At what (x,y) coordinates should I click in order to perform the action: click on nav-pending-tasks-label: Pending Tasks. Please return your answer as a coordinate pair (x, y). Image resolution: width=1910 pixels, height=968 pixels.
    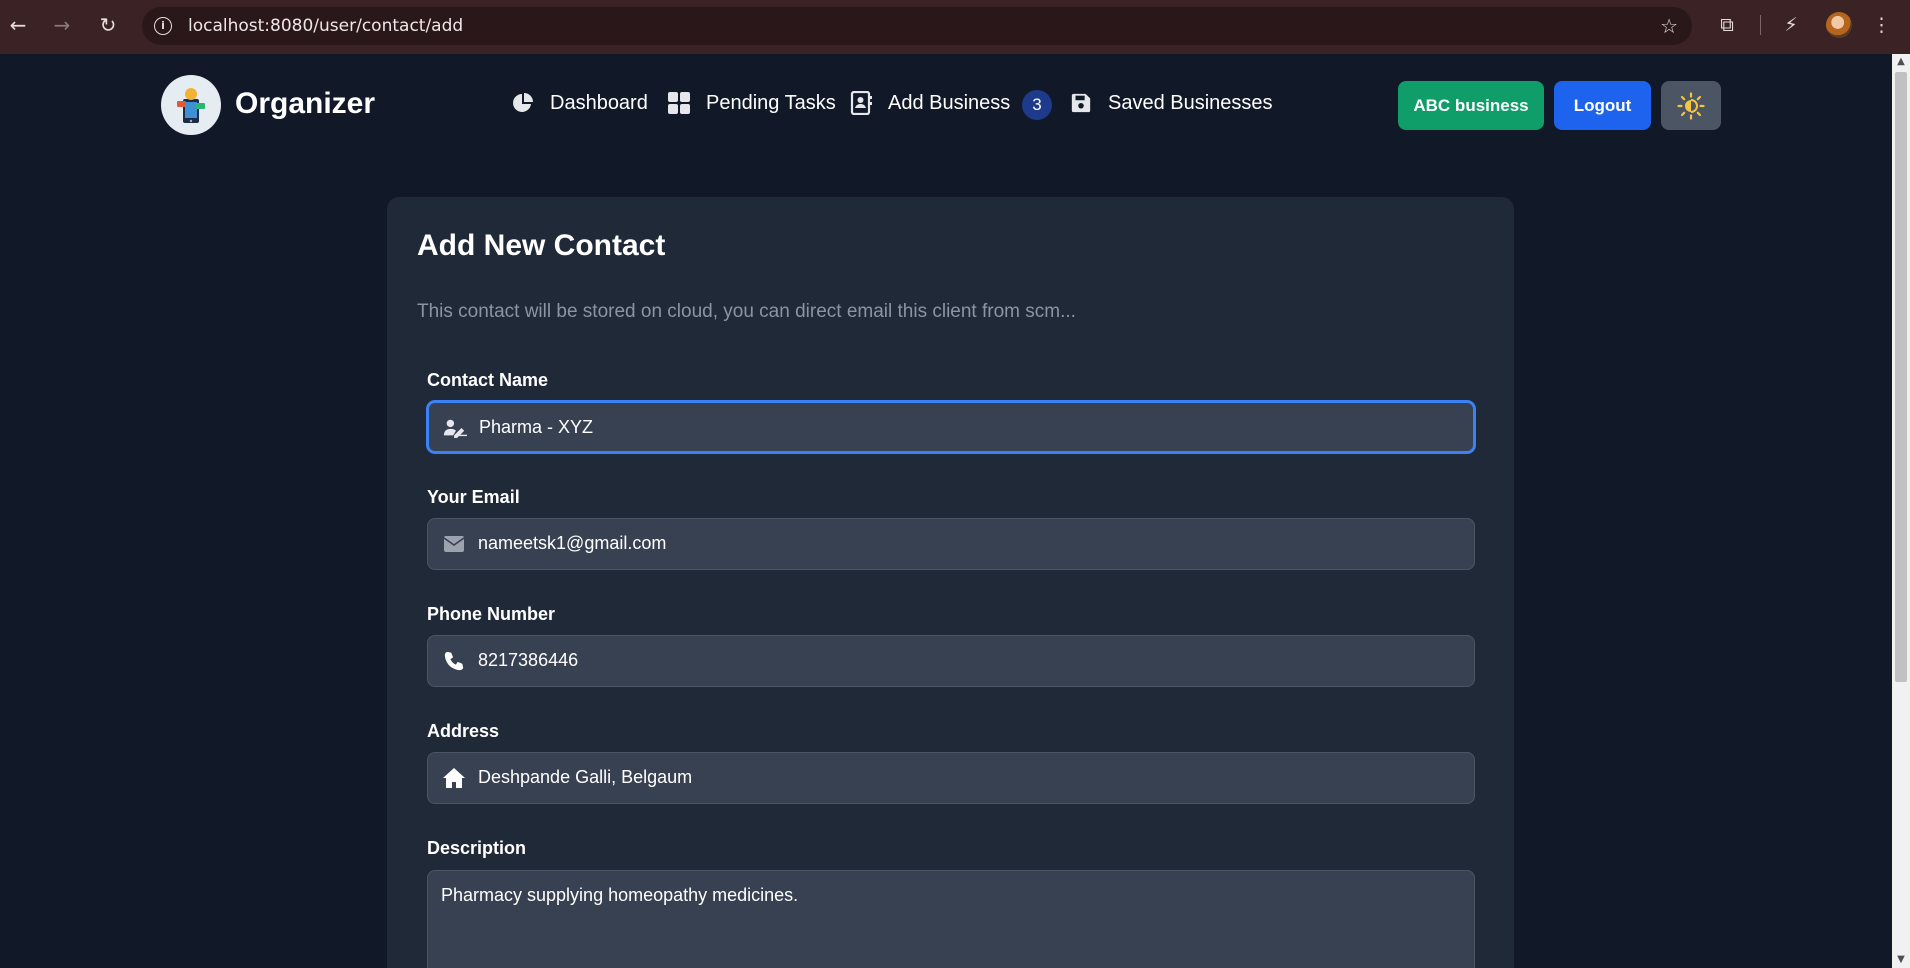
    Looking at the image, I should click on (771, 102).